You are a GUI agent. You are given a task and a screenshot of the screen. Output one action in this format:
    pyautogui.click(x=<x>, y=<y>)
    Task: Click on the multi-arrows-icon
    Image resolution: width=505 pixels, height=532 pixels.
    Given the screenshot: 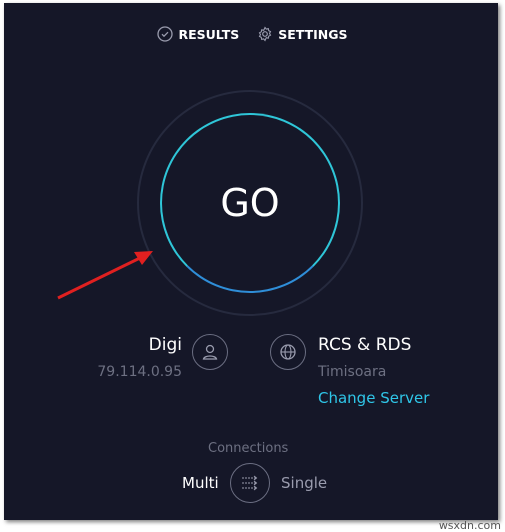 What is the action you would take?
    pyautogui.click(x=250, y=483)
    